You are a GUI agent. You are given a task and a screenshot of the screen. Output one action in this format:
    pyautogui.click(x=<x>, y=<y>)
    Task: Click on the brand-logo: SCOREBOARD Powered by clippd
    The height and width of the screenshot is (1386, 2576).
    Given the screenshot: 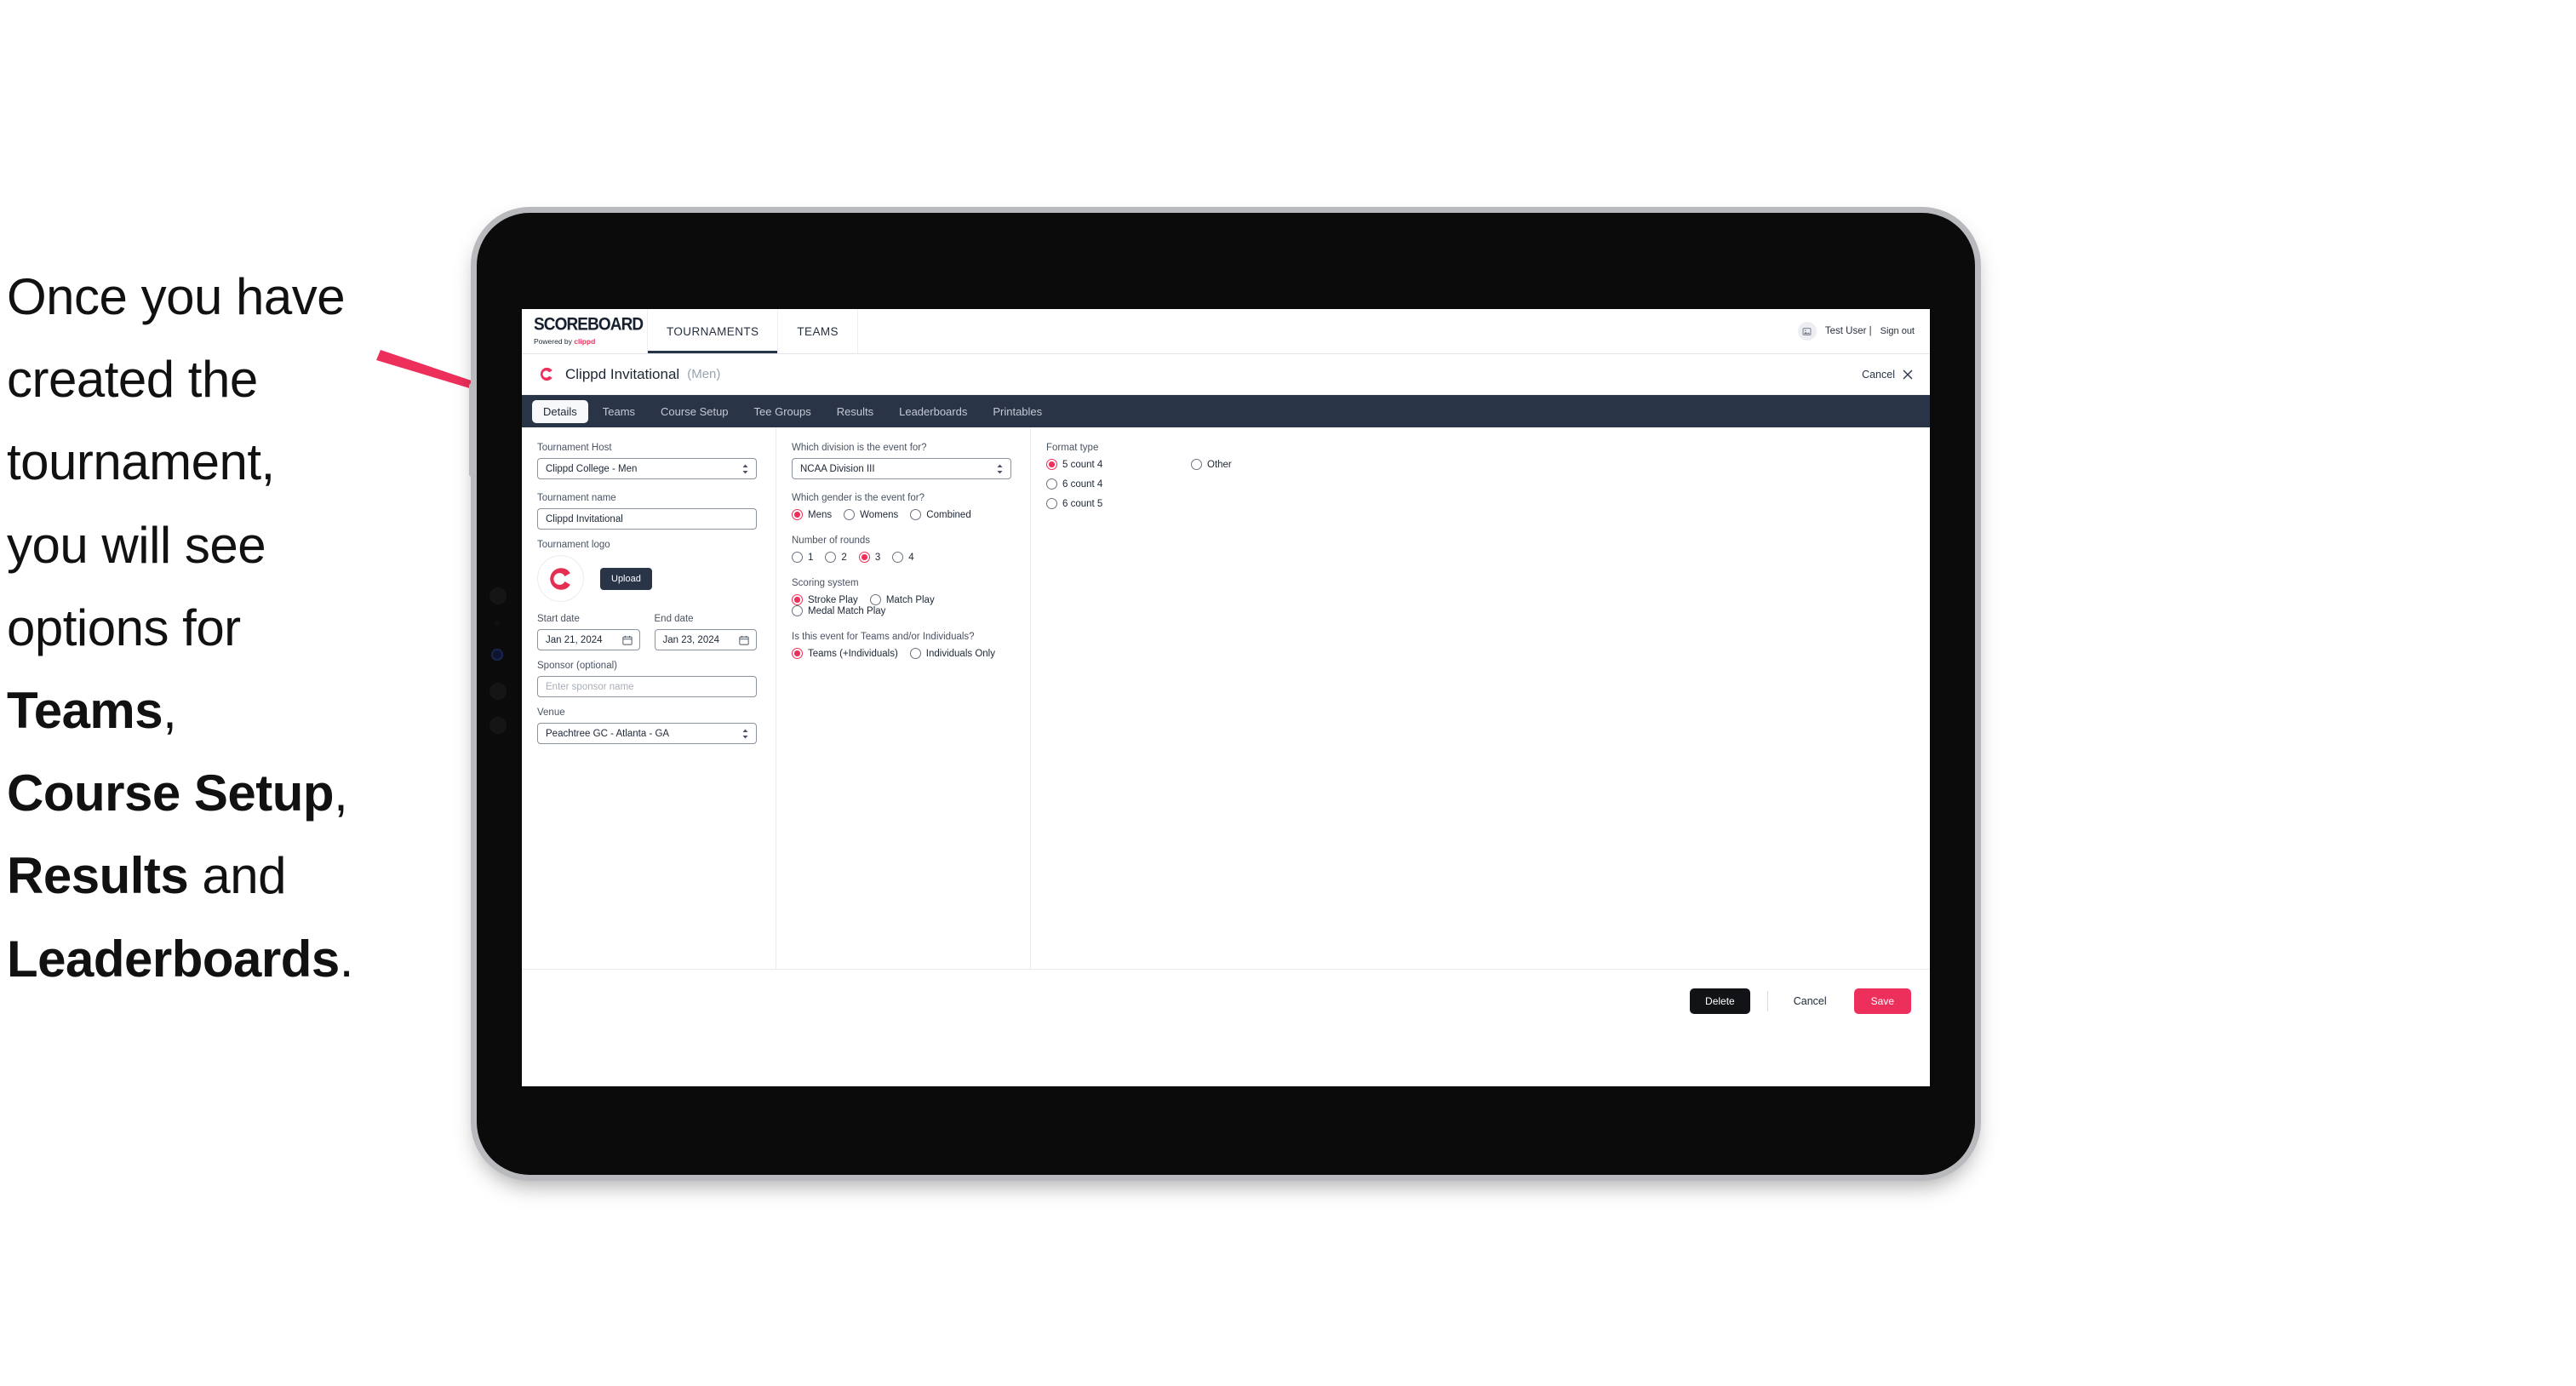 What is the action you would take?
    pyautogui.click(x=585, y=331)
    